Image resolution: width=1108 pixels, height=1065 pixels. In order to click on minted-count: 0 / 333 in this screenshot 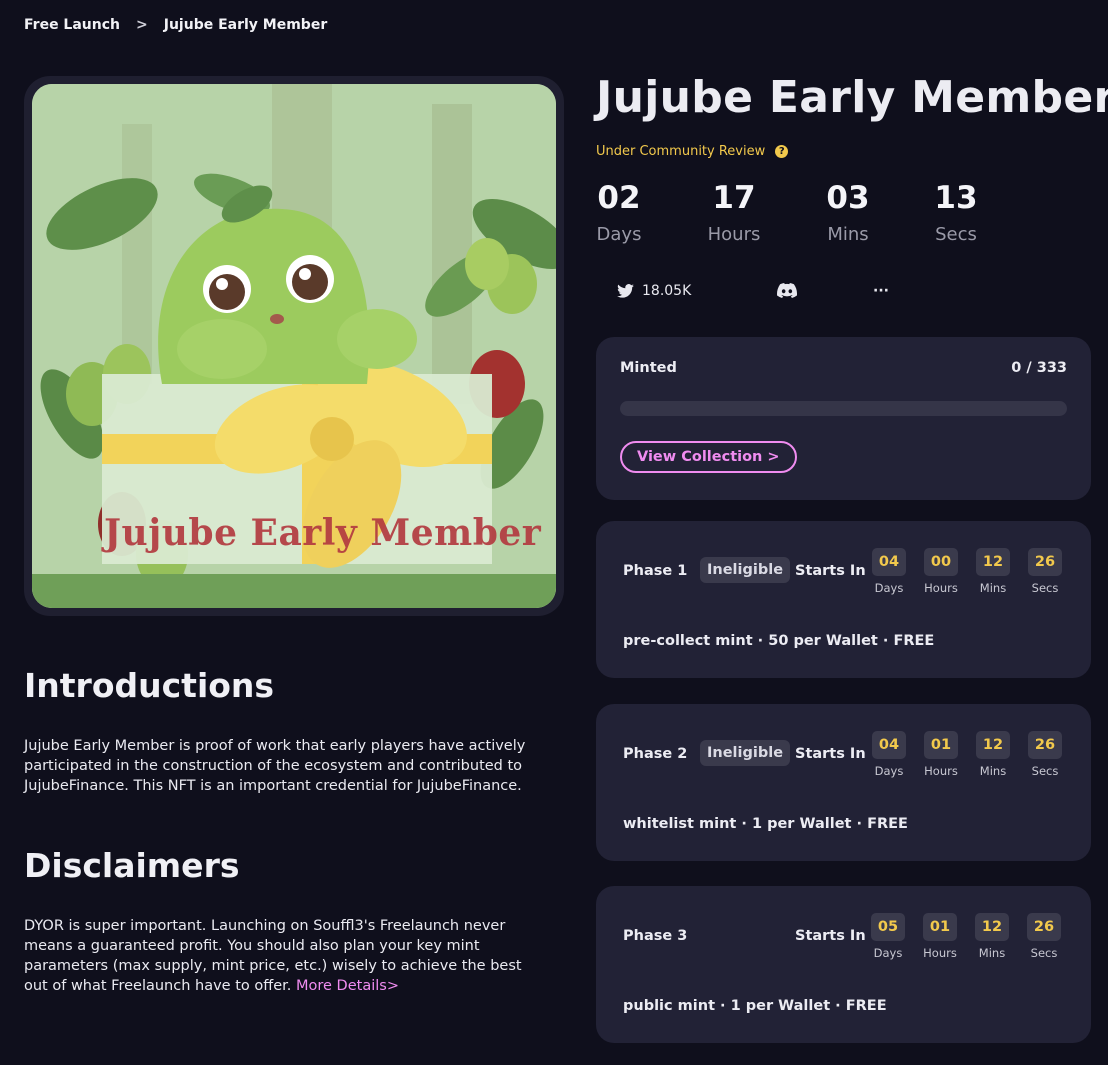, I will do `click(1039, 368)`.